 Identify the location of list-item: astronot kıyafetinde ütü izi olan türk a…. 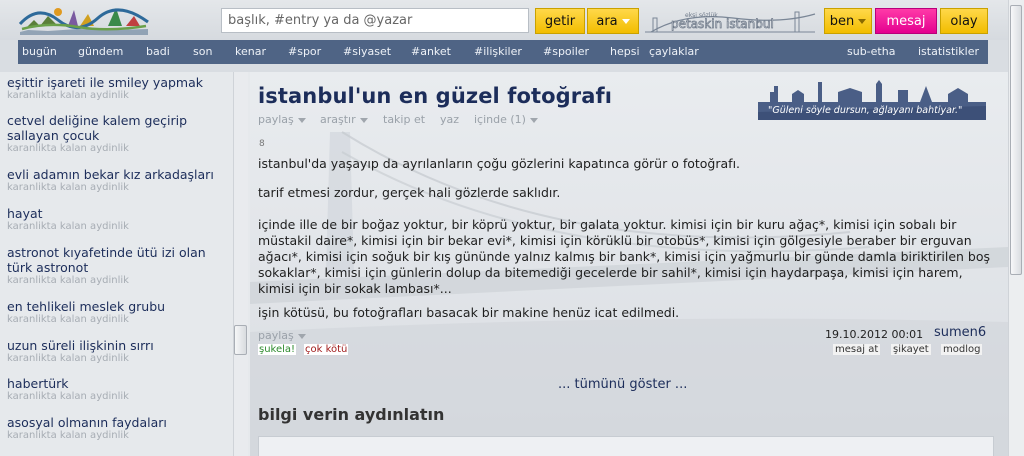
(120, 266).